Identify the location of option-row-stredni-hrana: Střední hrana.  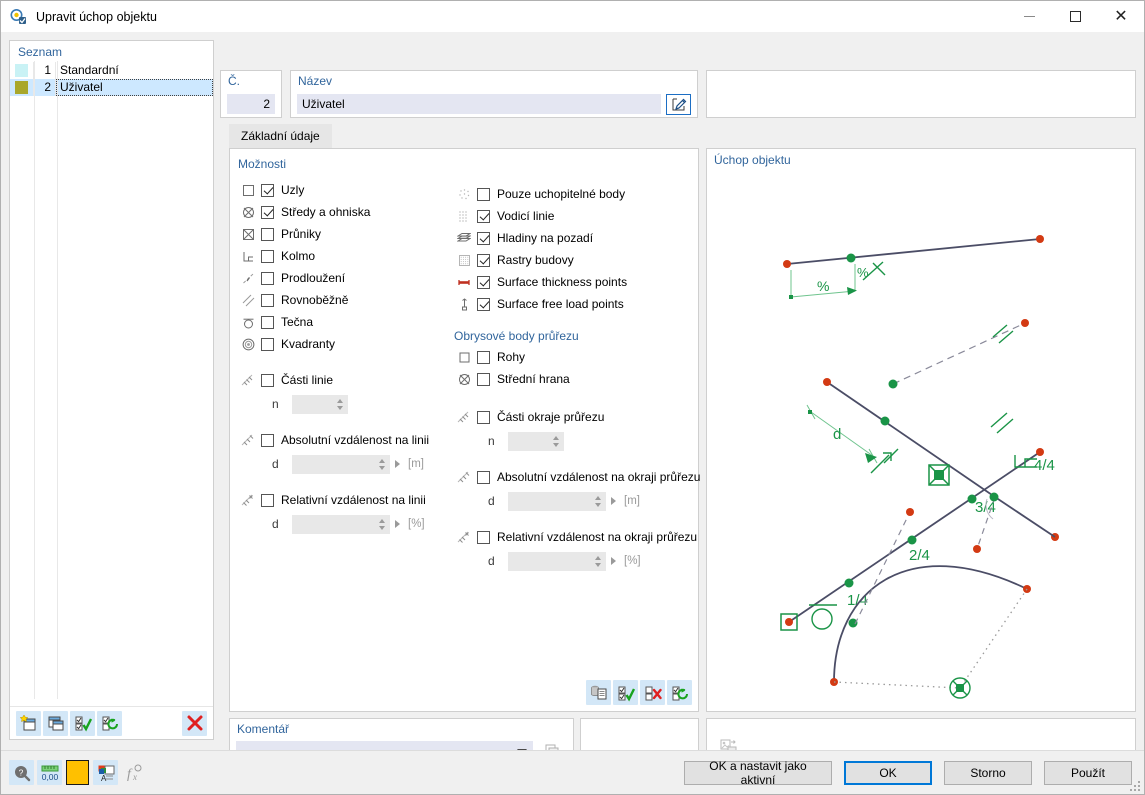
(574, 379).